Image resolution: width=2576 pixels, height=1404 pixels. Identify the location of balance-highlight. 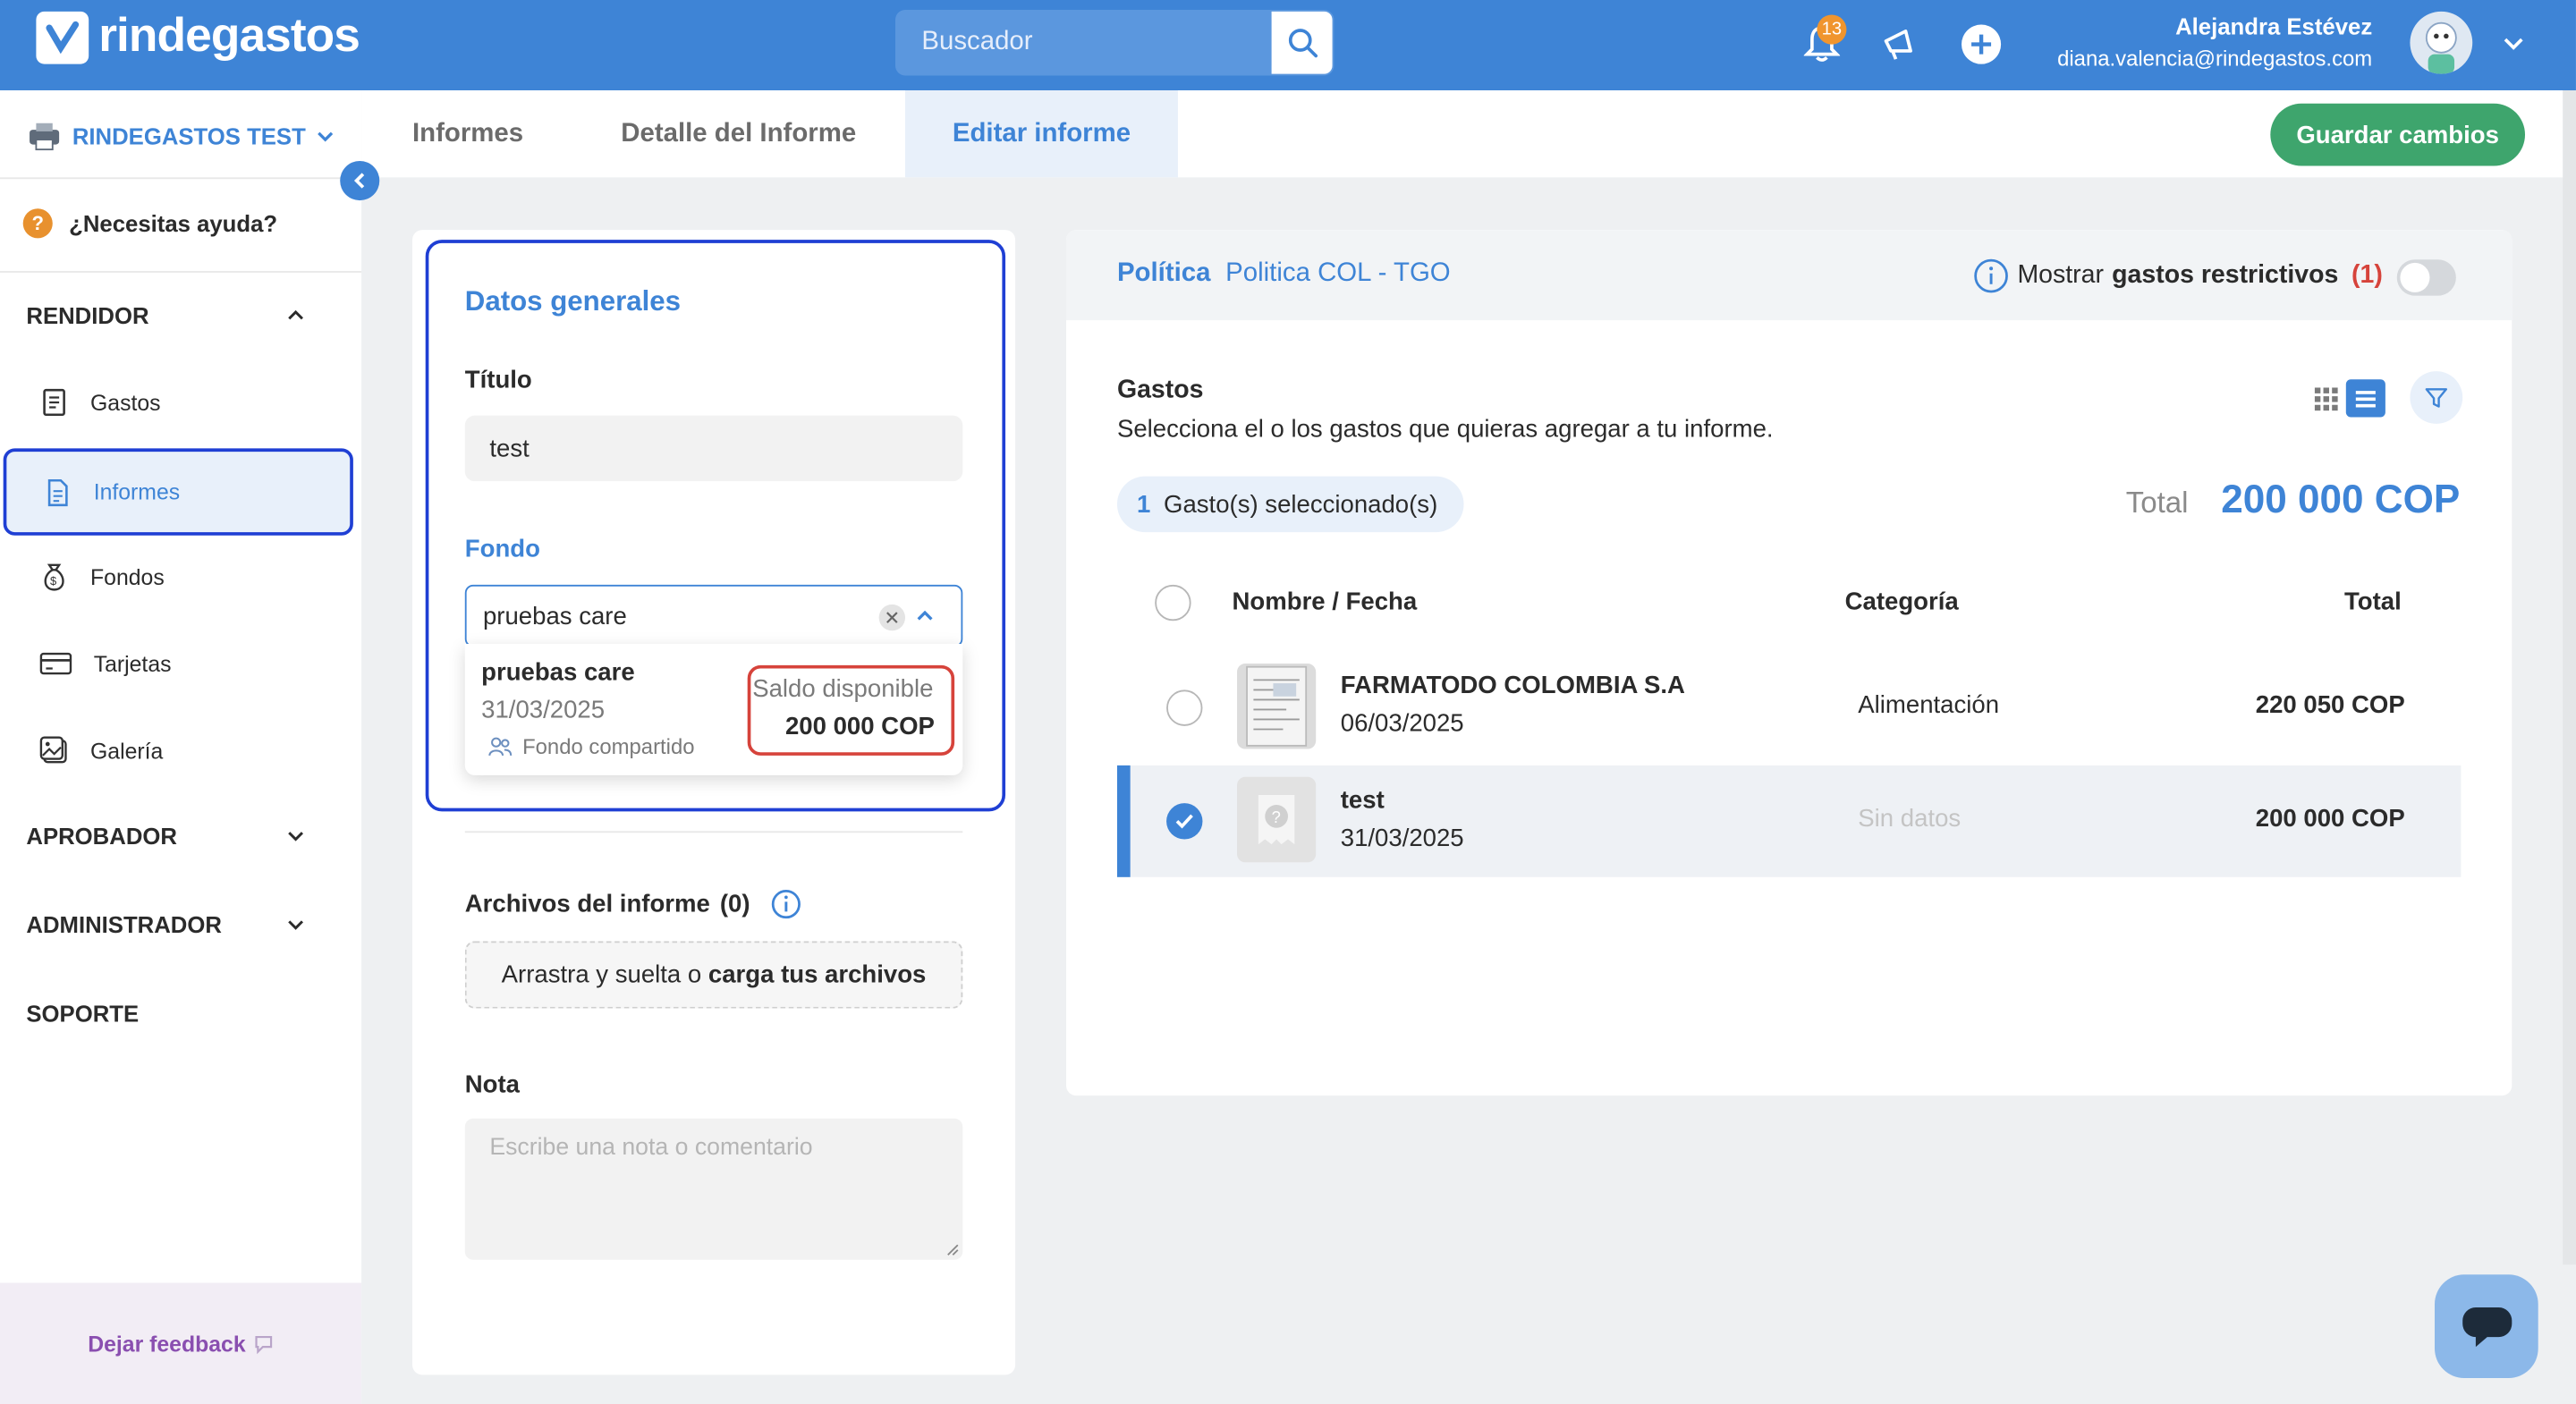
(851, 710).